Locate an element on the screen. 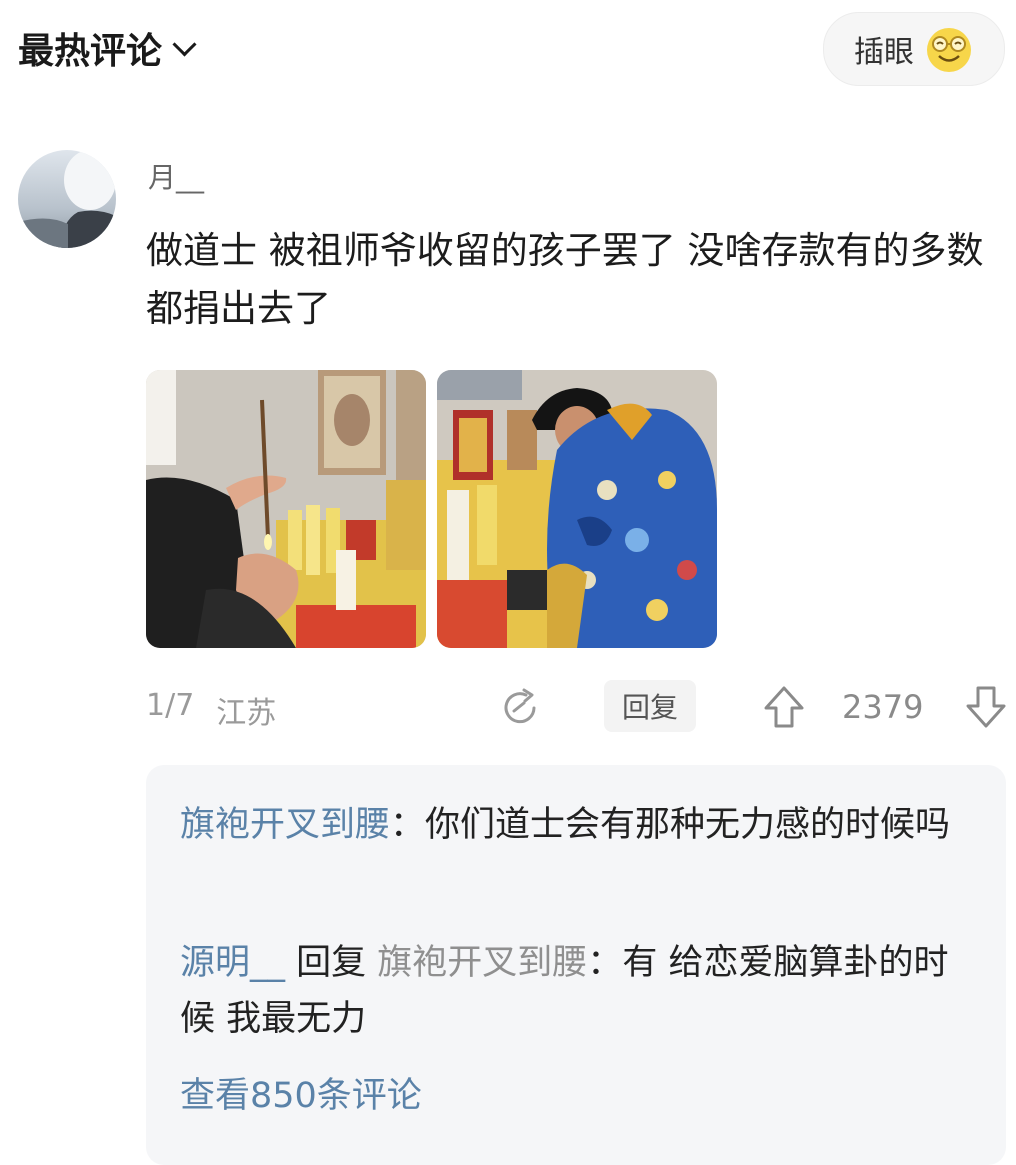 This screenshot has width=1016, height=1165. reply-button: 回复 is located at coordinates (650, 706).